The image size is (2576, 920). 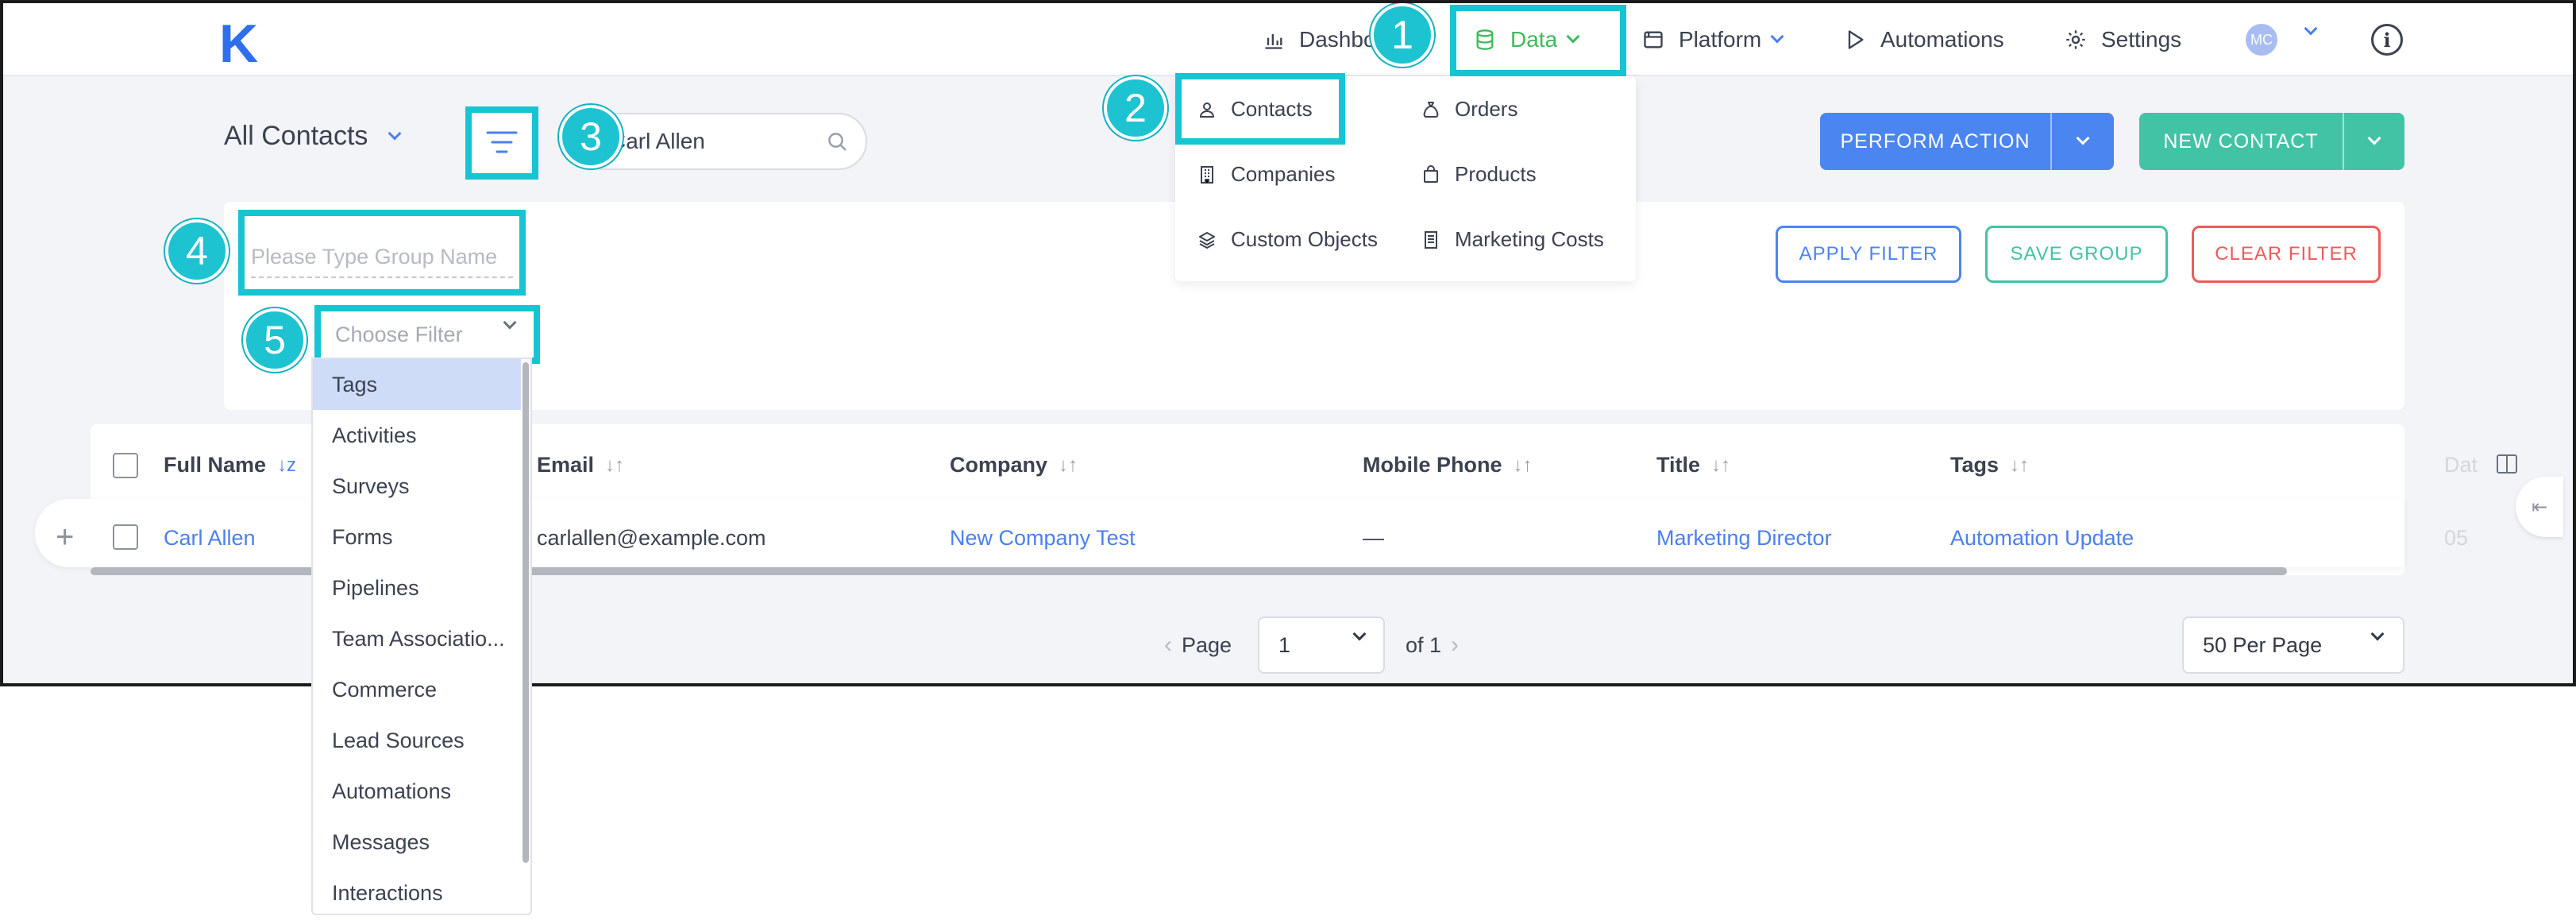 I want to click on highlight-contacts-item, so click(x=1260, y=109).